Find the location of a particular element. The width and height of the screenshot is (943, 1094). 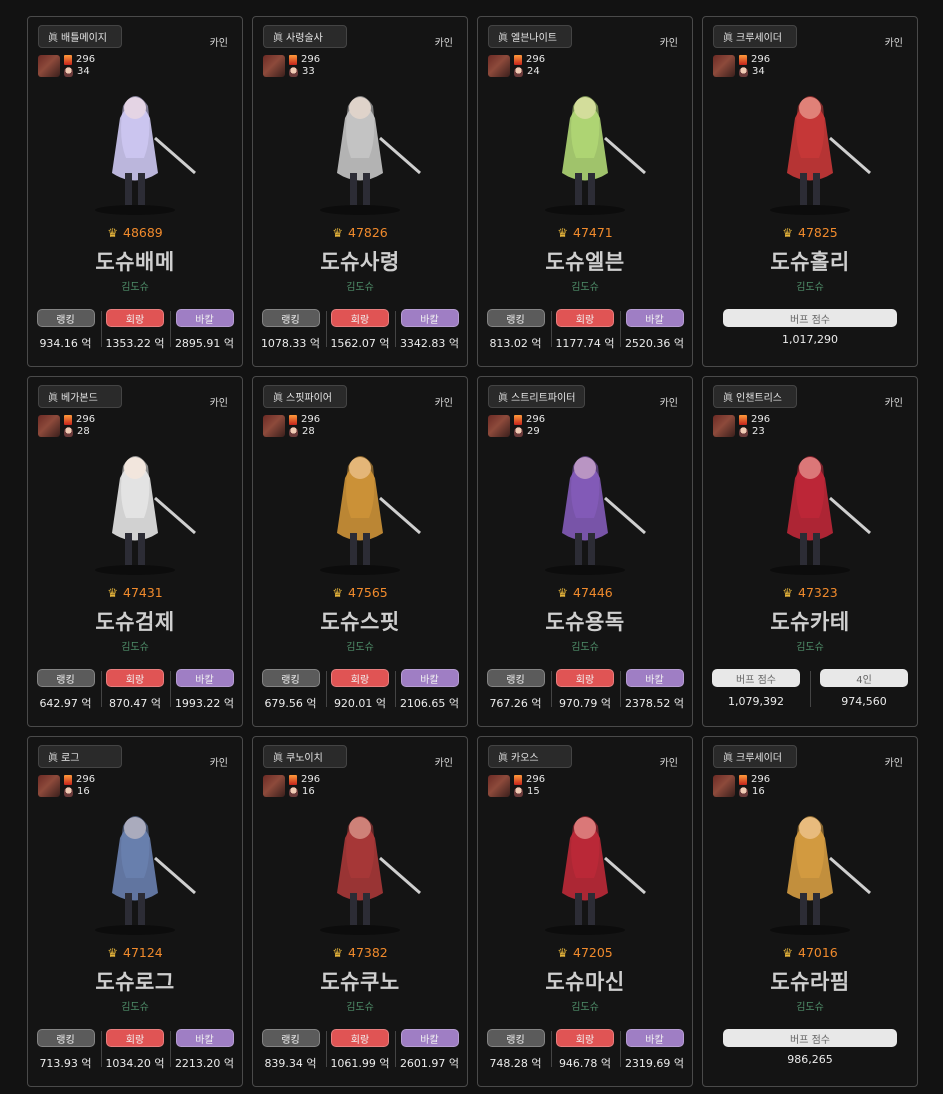

character-name: 도슈라핌 is located at coordinates (810, 981).